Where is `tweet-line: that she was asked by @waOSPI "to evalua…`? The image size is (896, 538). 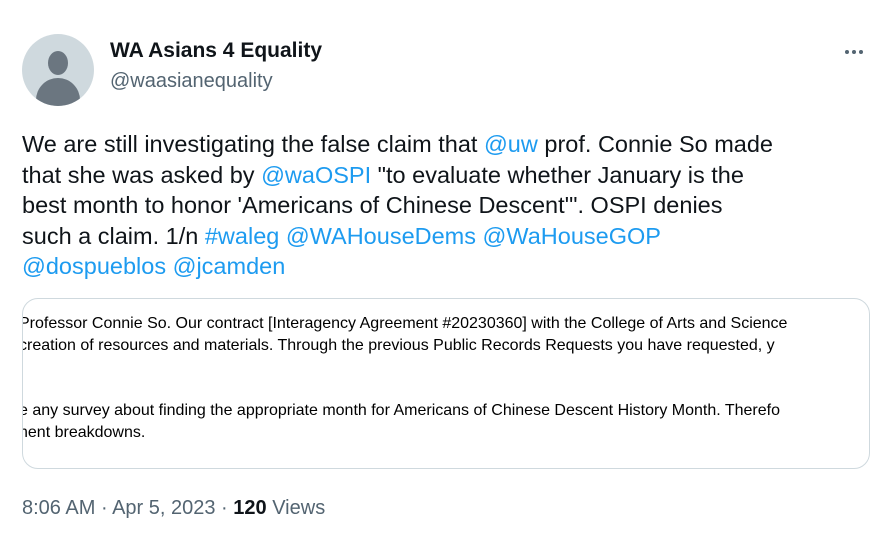
tweet-line: that she was asked by @waOSPI "to evalua… is located at coordinates (383, 174).